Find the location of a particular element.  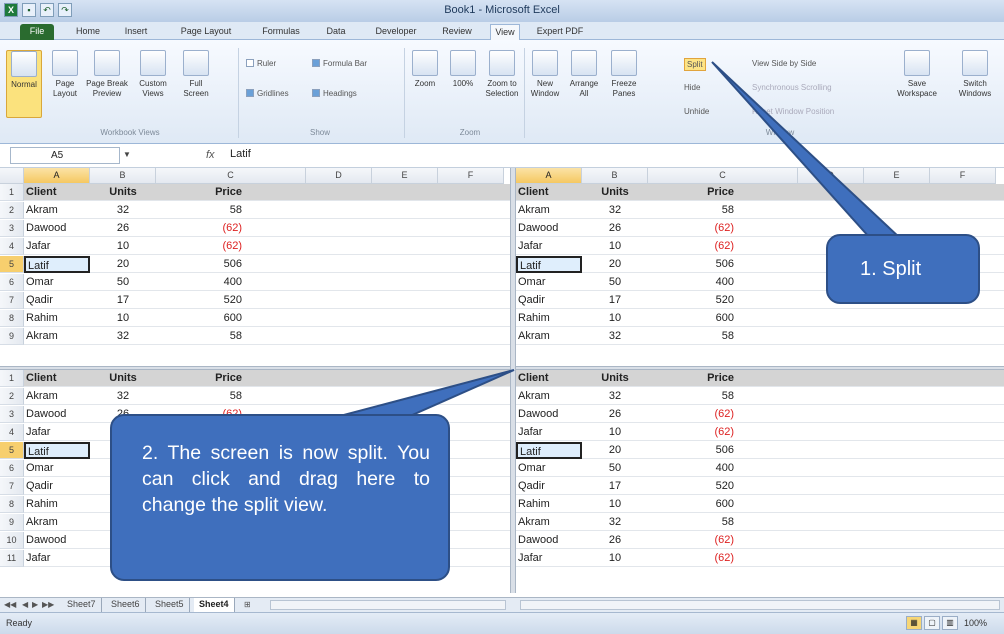

tab-file: File is located at coordinates (37, 32).